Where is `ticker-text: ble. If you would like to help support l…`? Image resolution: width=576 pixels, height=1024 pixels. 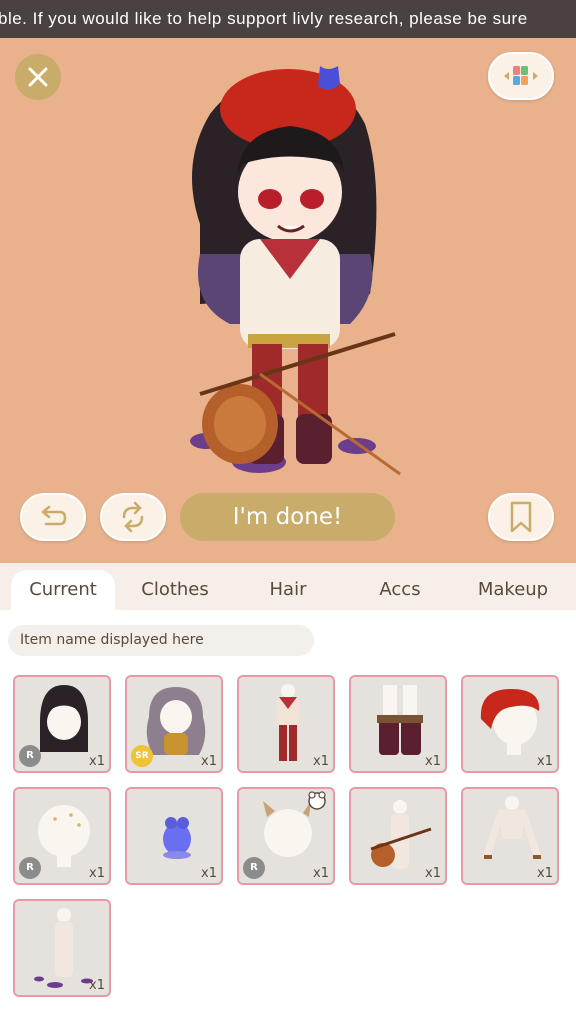
ticker-text: ble. If you would like to help support l… is located at coordinates (264, 18).